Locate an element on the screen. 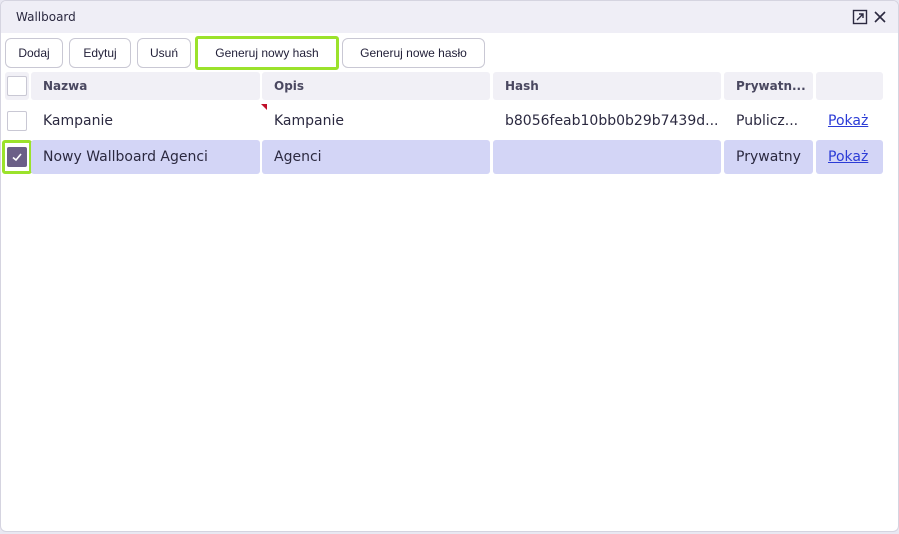 The image size is (899, 534). generate-password-button: Generuj nowe hasło is located at coordinates (413, 53).